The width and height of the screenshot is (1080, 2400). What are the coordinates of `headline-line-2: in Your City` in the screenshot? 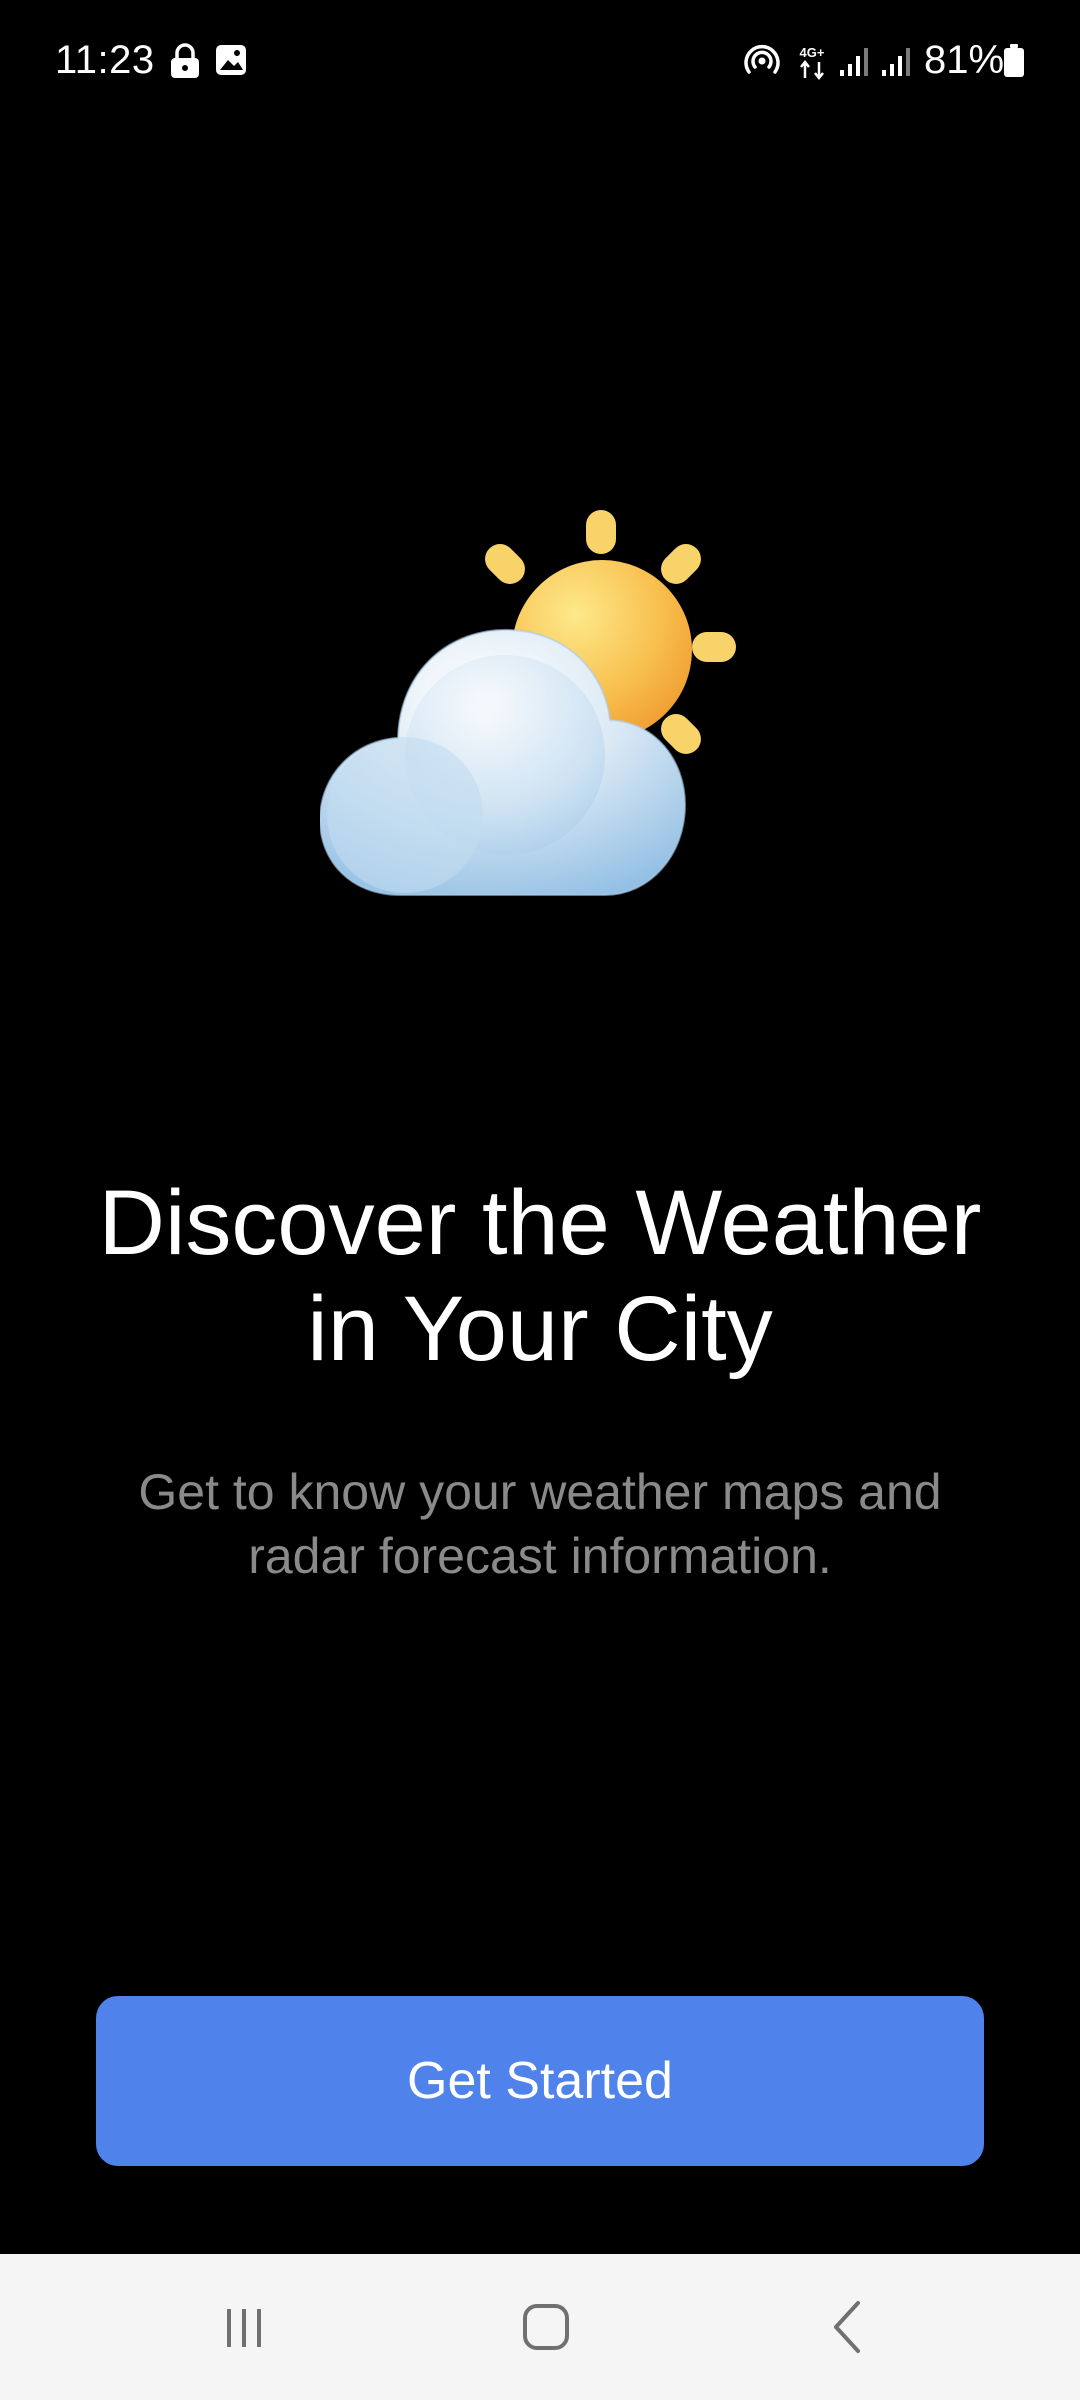 It's located at (540, 1329).